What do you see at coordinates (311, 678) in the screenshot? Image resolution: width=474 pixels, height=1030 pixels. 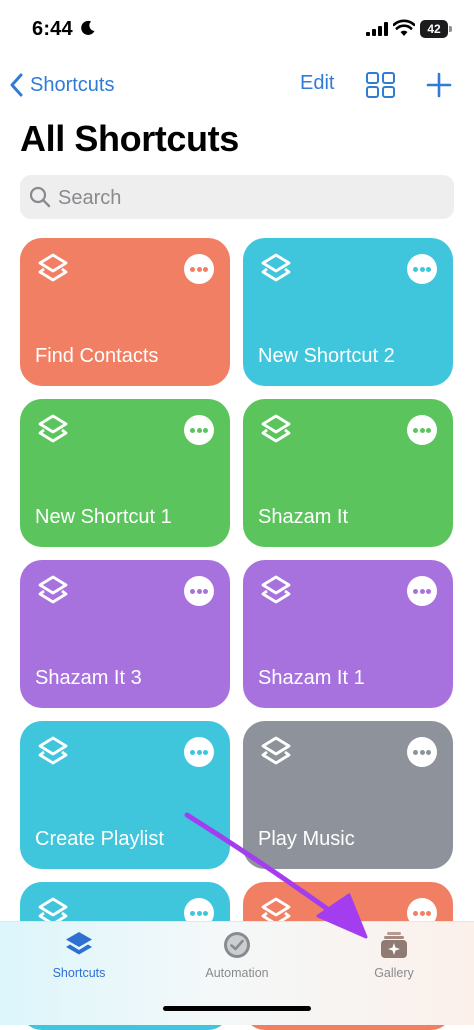 I see `shortcut-name: Shazam It 1` at bounding box center [311, 678].